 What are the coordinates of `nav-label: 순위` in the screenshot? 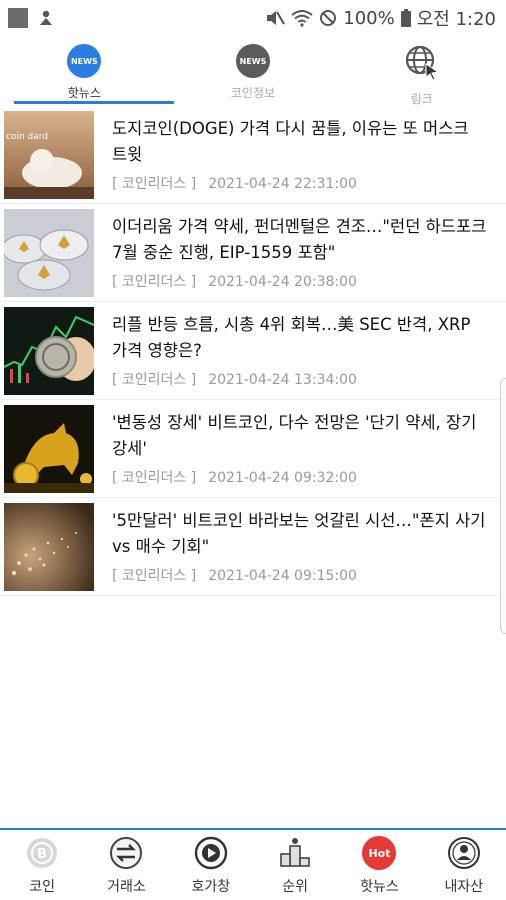 It's located at (295, 887).